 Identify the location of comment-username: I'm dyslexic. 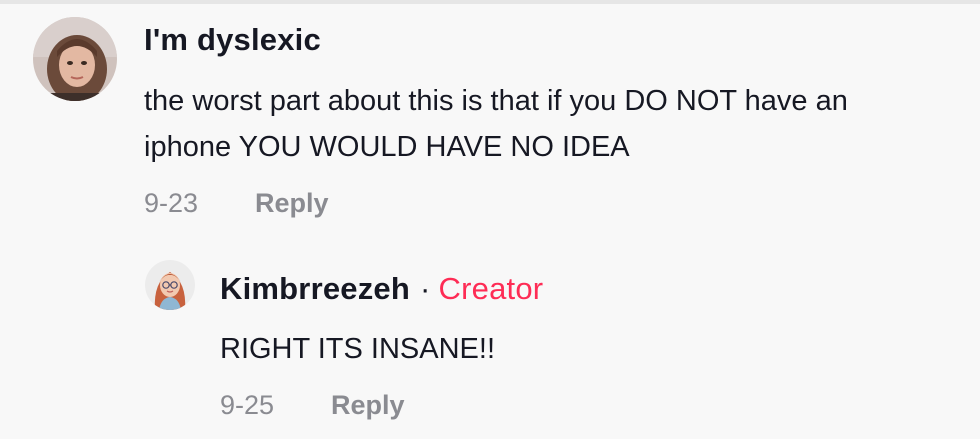
(232, 40).